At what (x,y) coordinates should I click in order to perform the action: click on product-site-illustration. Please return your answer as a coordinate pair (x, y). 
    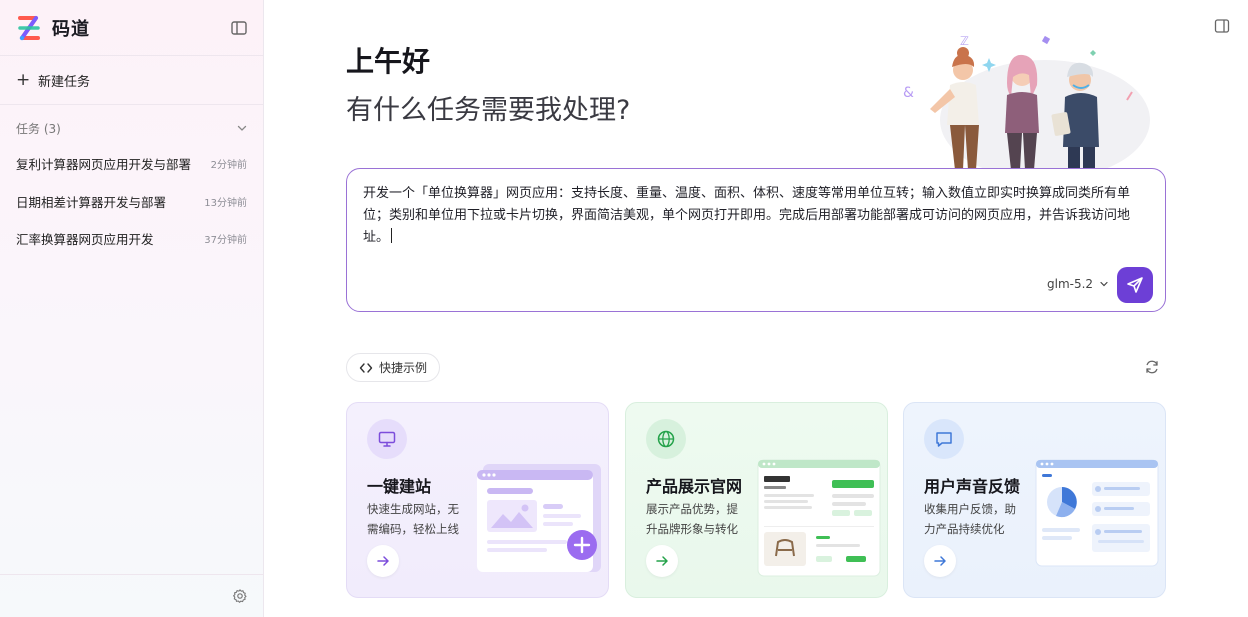
    Looking at the image, I should click on (819, 518).